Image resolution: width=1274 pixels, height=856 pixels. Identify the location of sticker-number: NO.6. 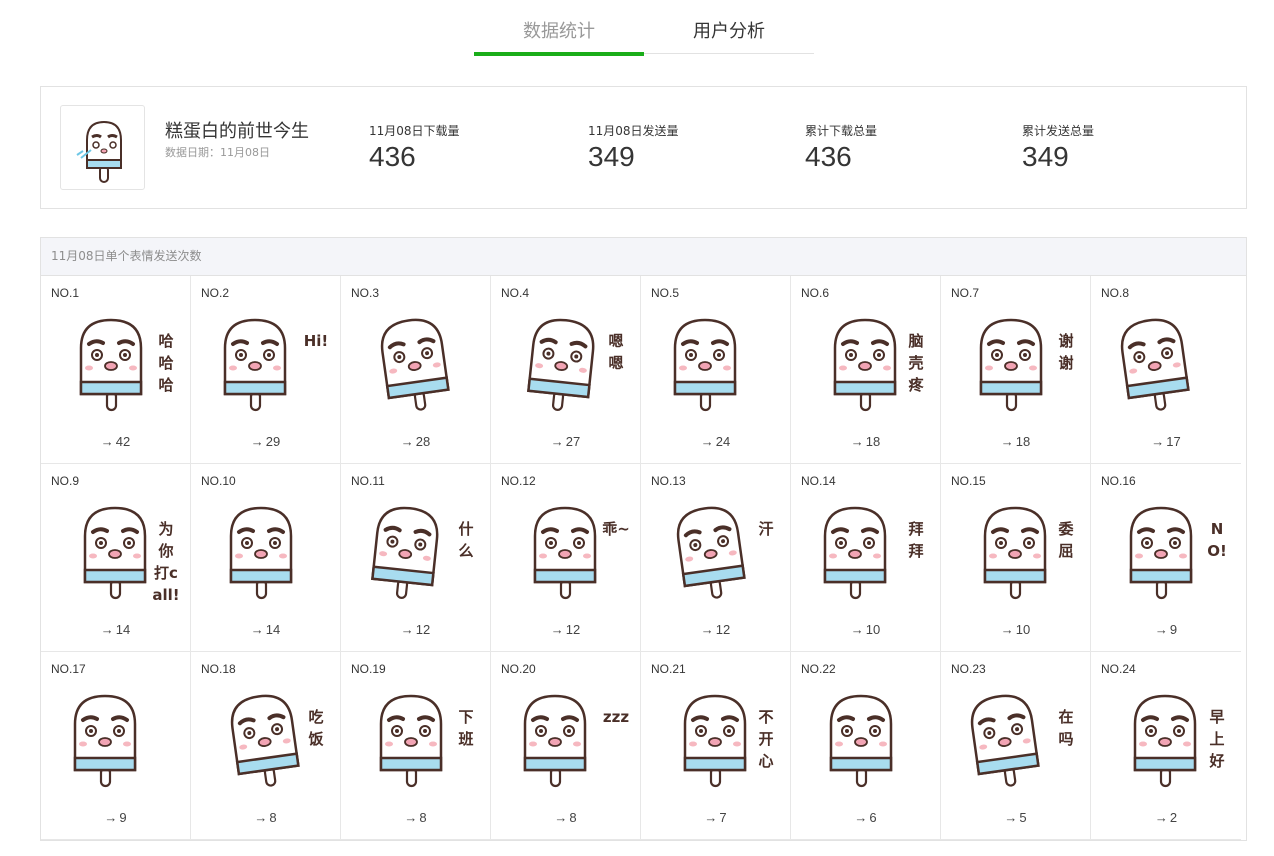
(815, 293).